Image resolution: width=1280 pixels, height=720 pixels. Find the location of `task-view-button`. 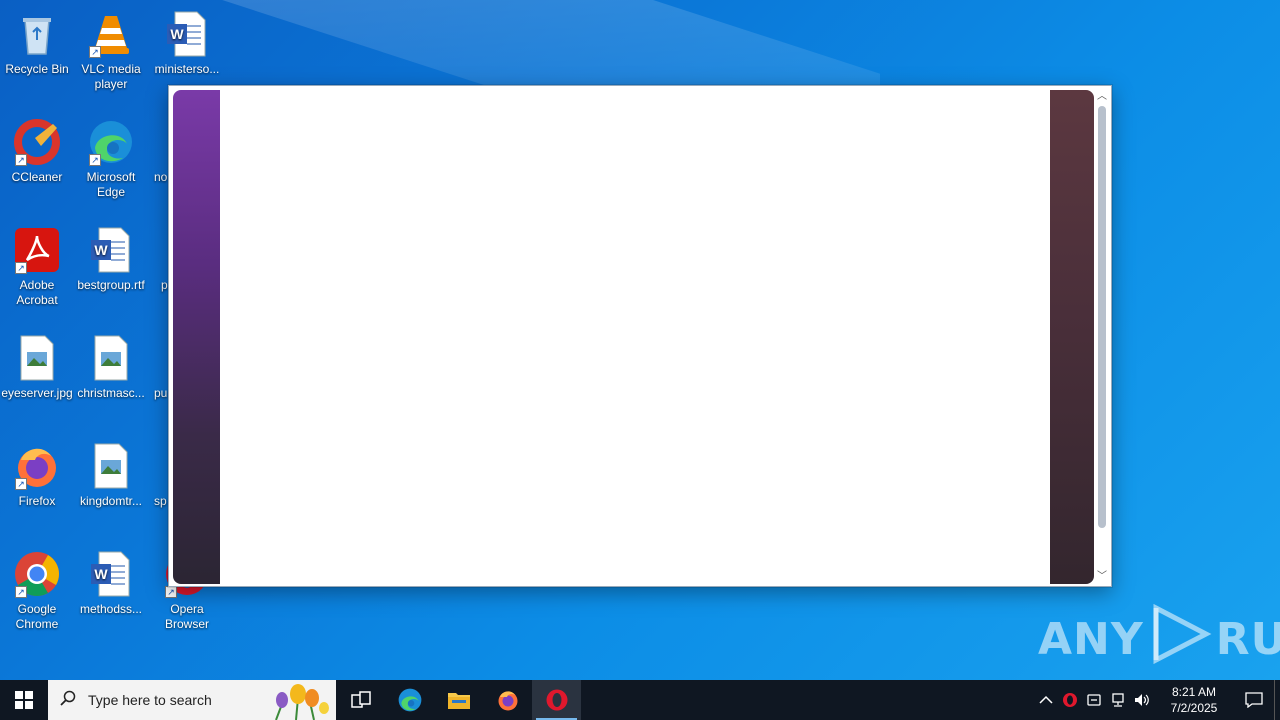

task-view-button is located at coordinates (360, 700).